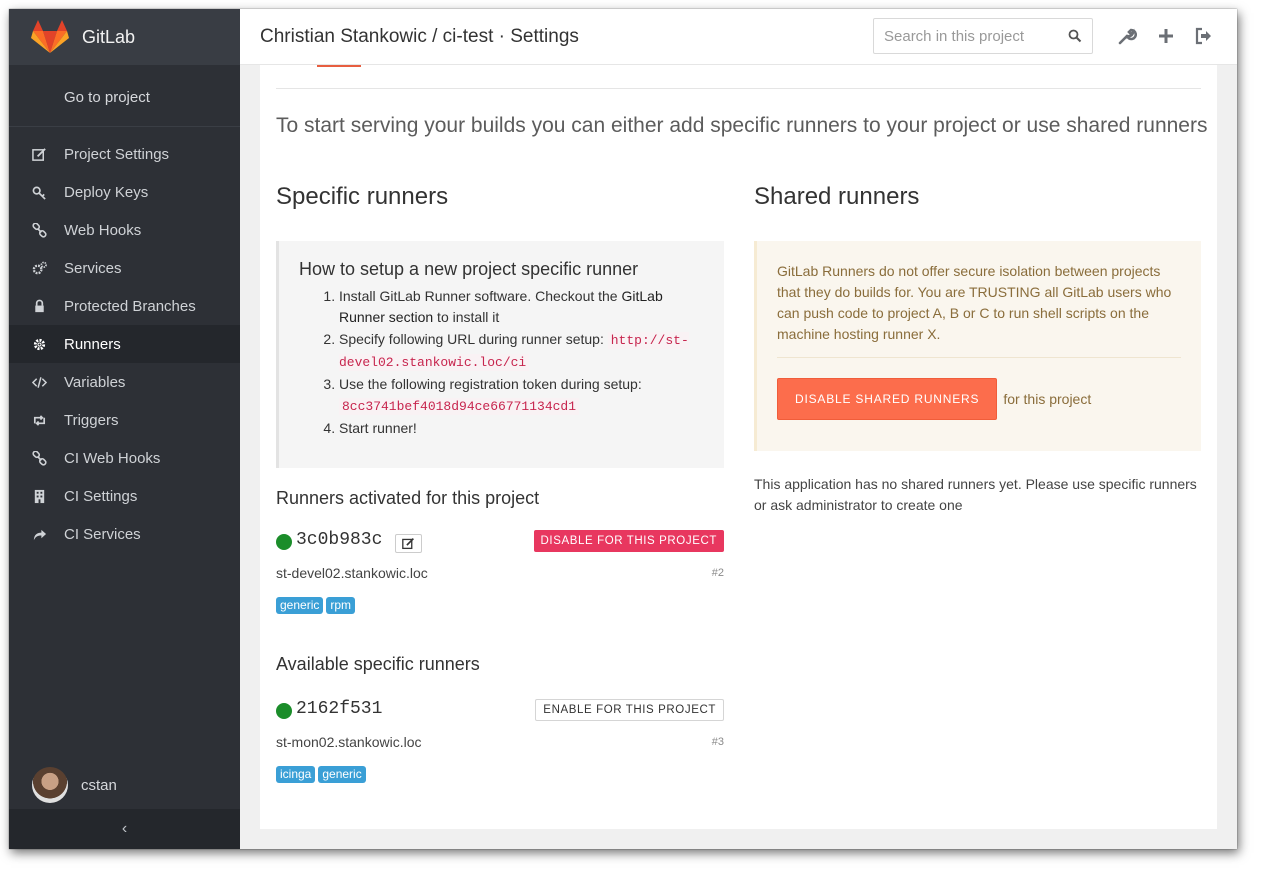 This screenshot has width=1262, height=877. What do you see at coordinates (124, 268) in the screenshot?
I see `sidebar-item-services: Services` at bounding box center [124, 268].